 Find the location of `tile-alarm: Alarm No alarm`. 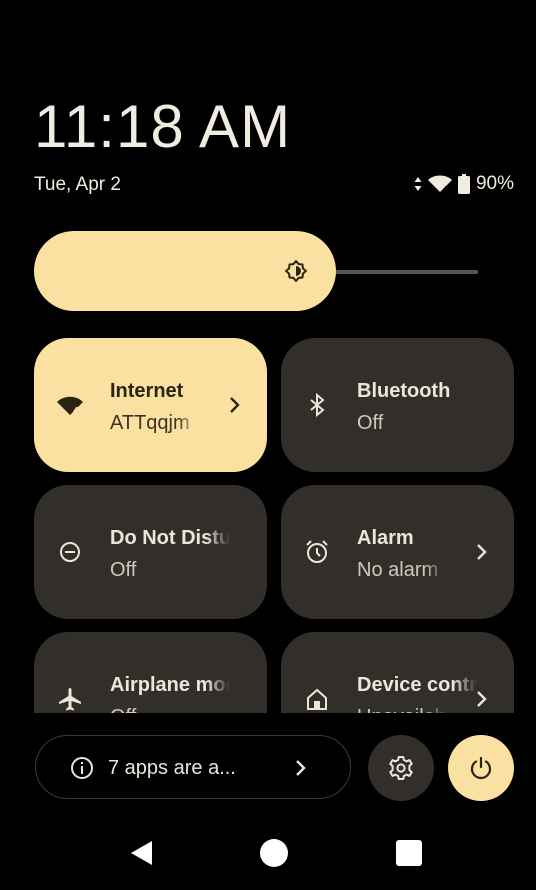

tile-alarm: Alarm No alarm is located at coordinates (397, 552).